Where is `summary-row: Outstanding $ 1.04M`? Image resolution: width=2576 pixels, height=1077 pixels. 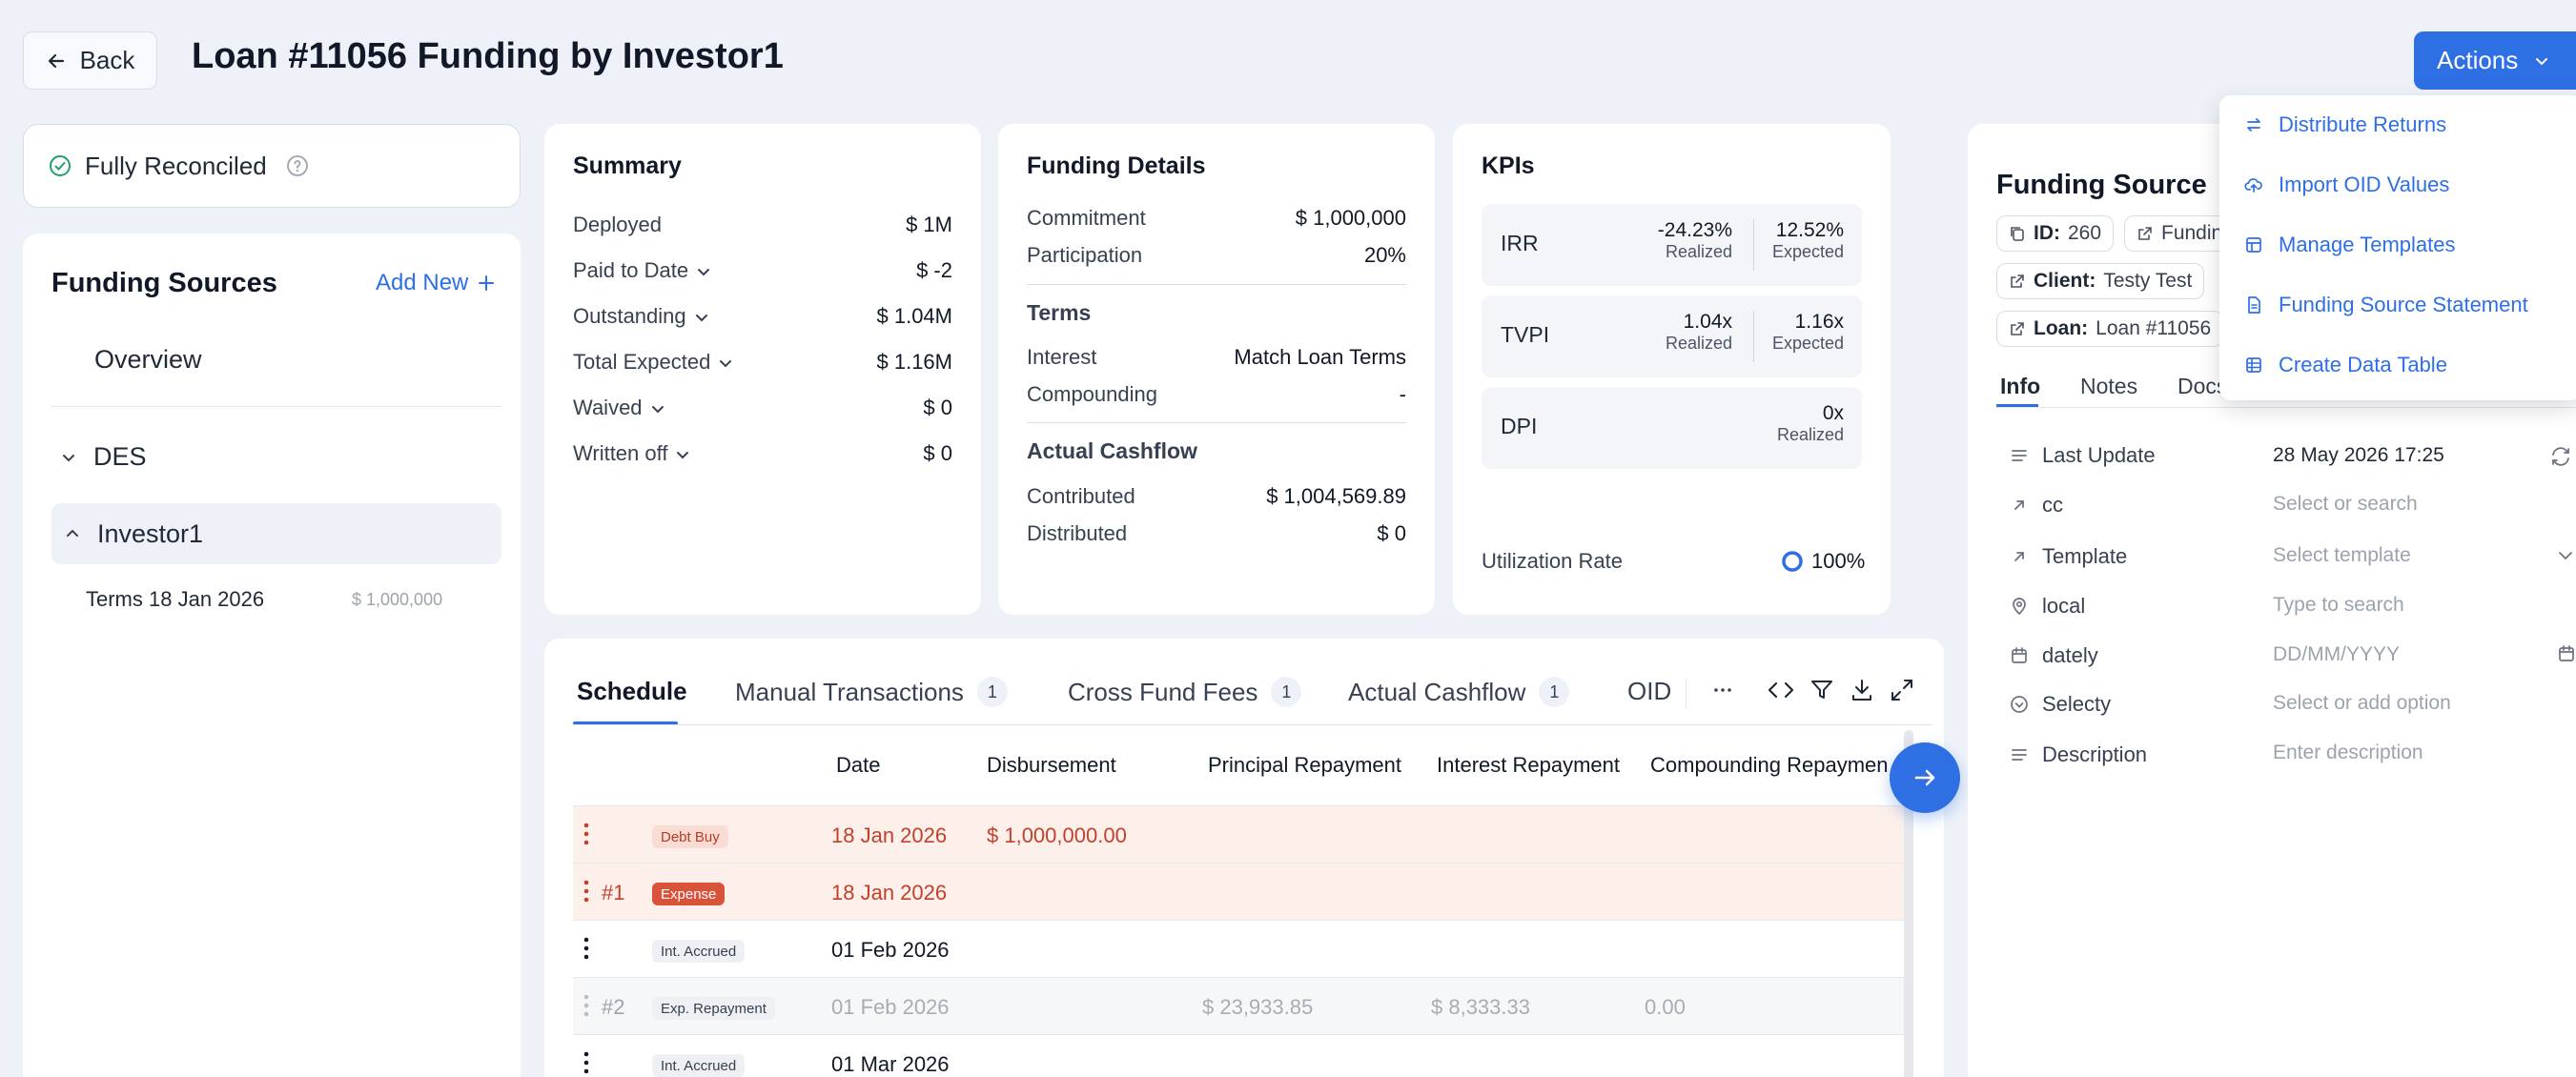
summary-row: Outstanding $ 1.04M is located at coordinates (762, 316).